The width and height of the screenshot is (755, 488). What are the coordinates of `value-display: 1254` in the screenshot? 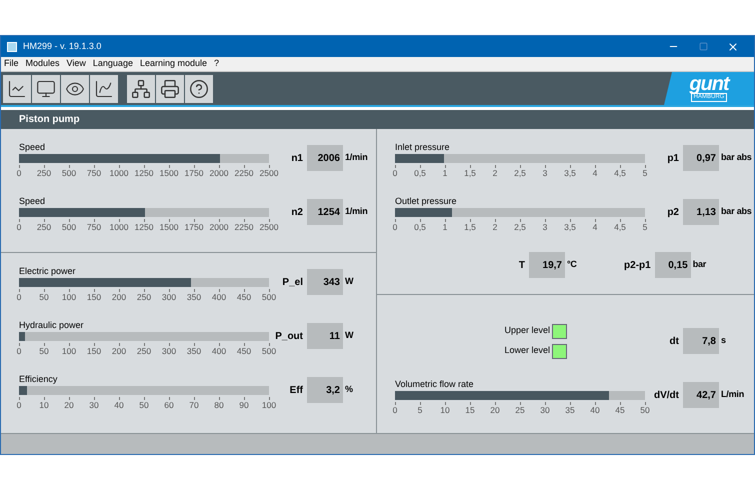 It's located at (325, 212).